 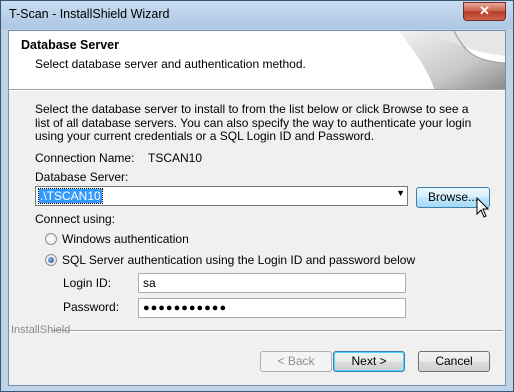 I want to click on window-title: T-Scan - InstallShield Wizard, so click(x=89, y=14).